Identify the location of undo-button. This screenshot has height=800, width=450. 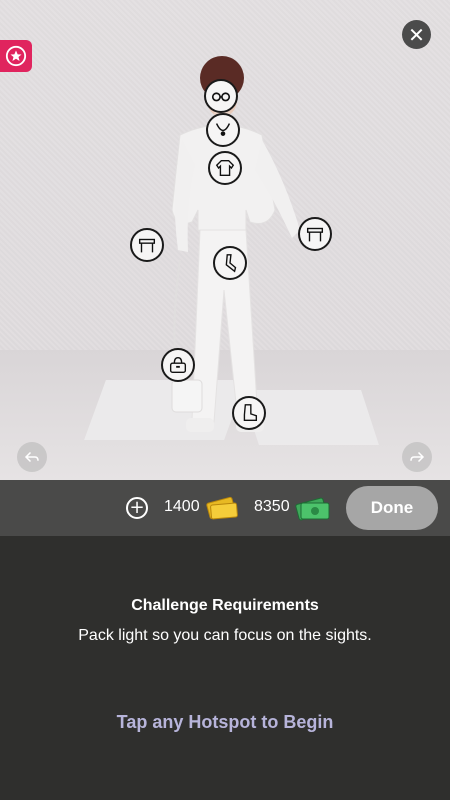
(32, 457).